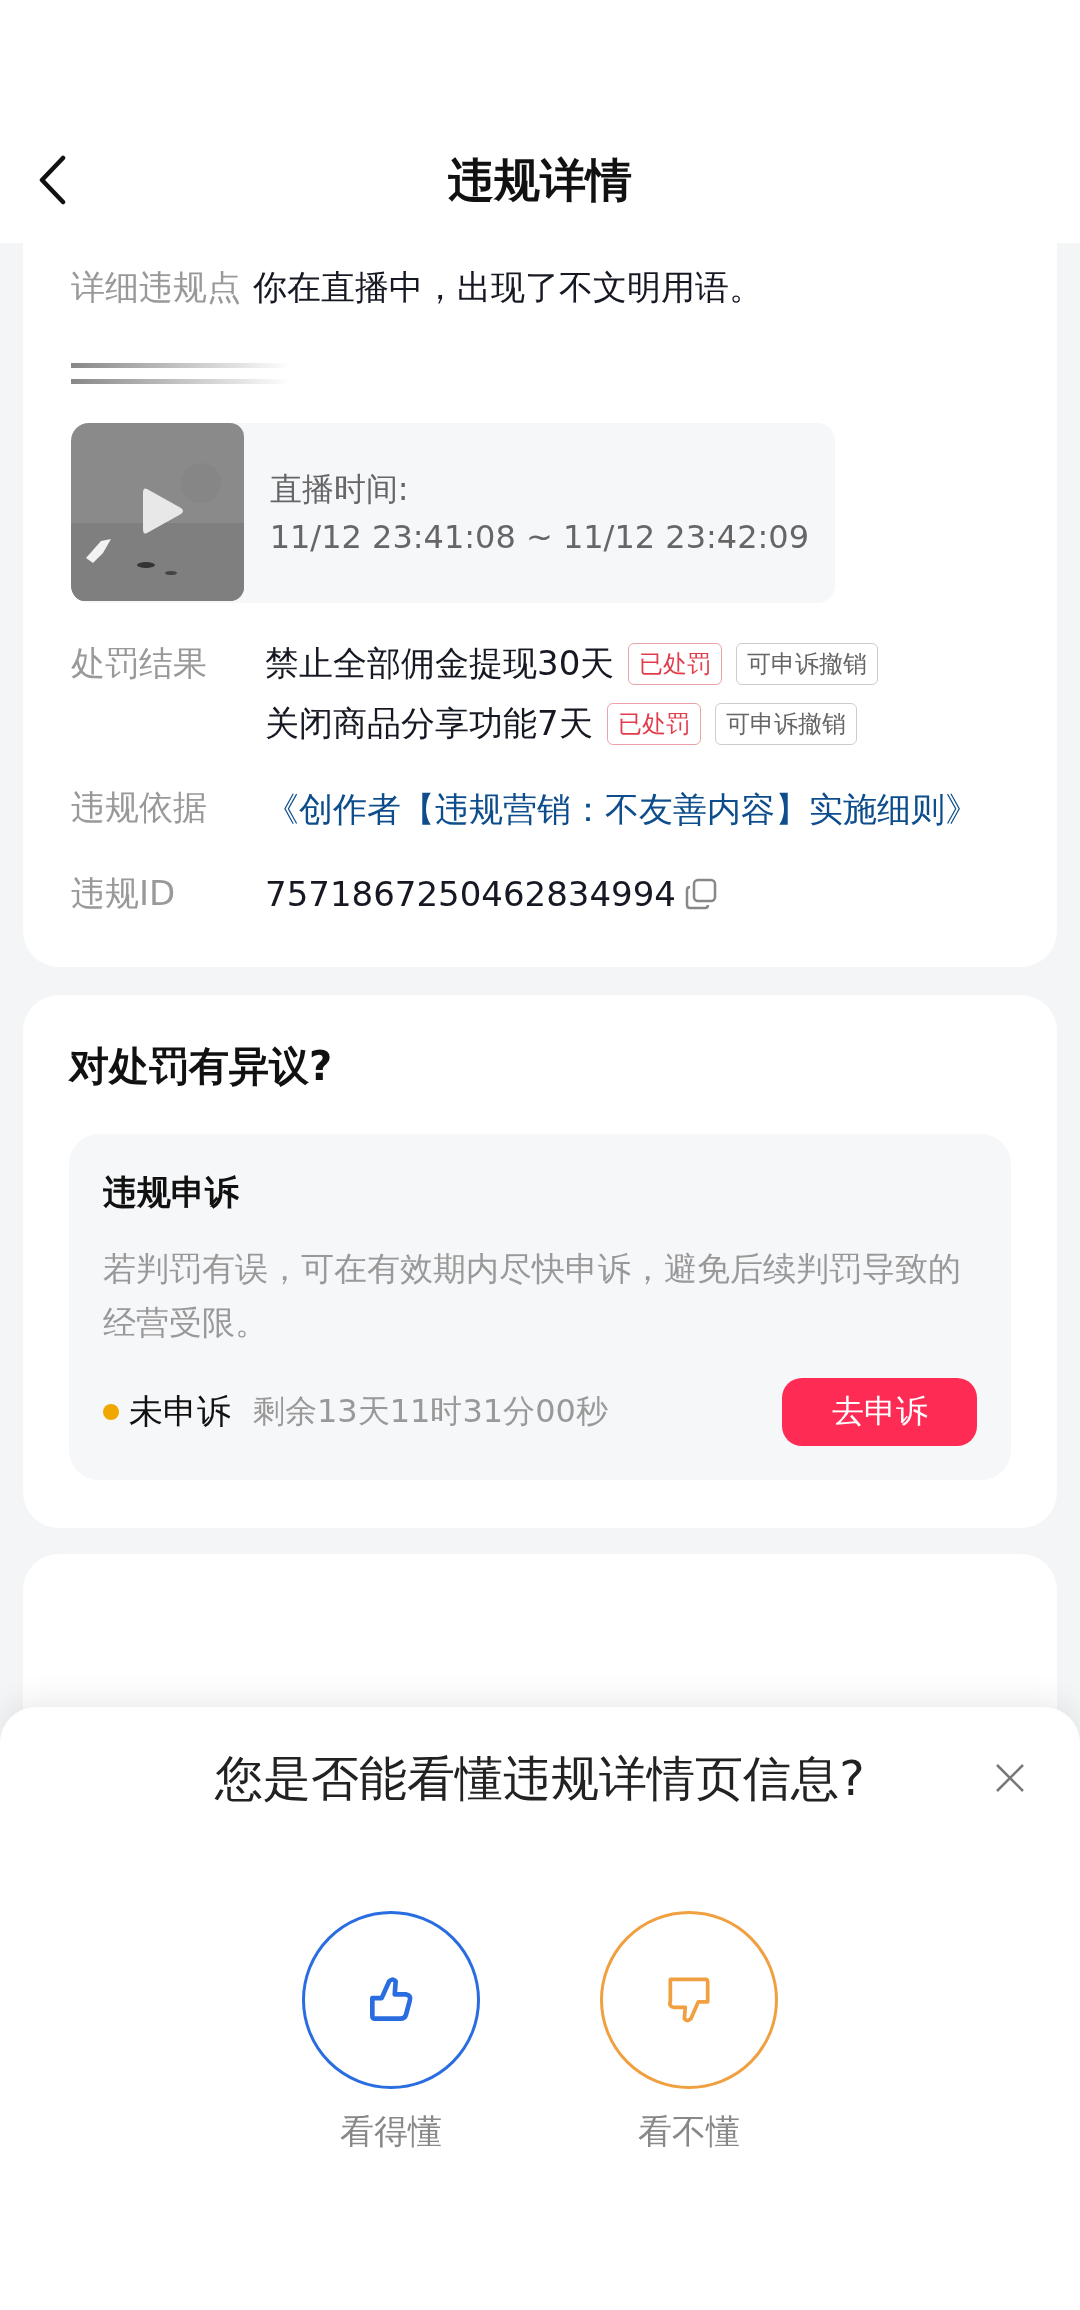 This screenshot has height=2310, width=1080. I want to click on survey-question: 您是否能看懂违规详情页信息?, so click(540, 1778).